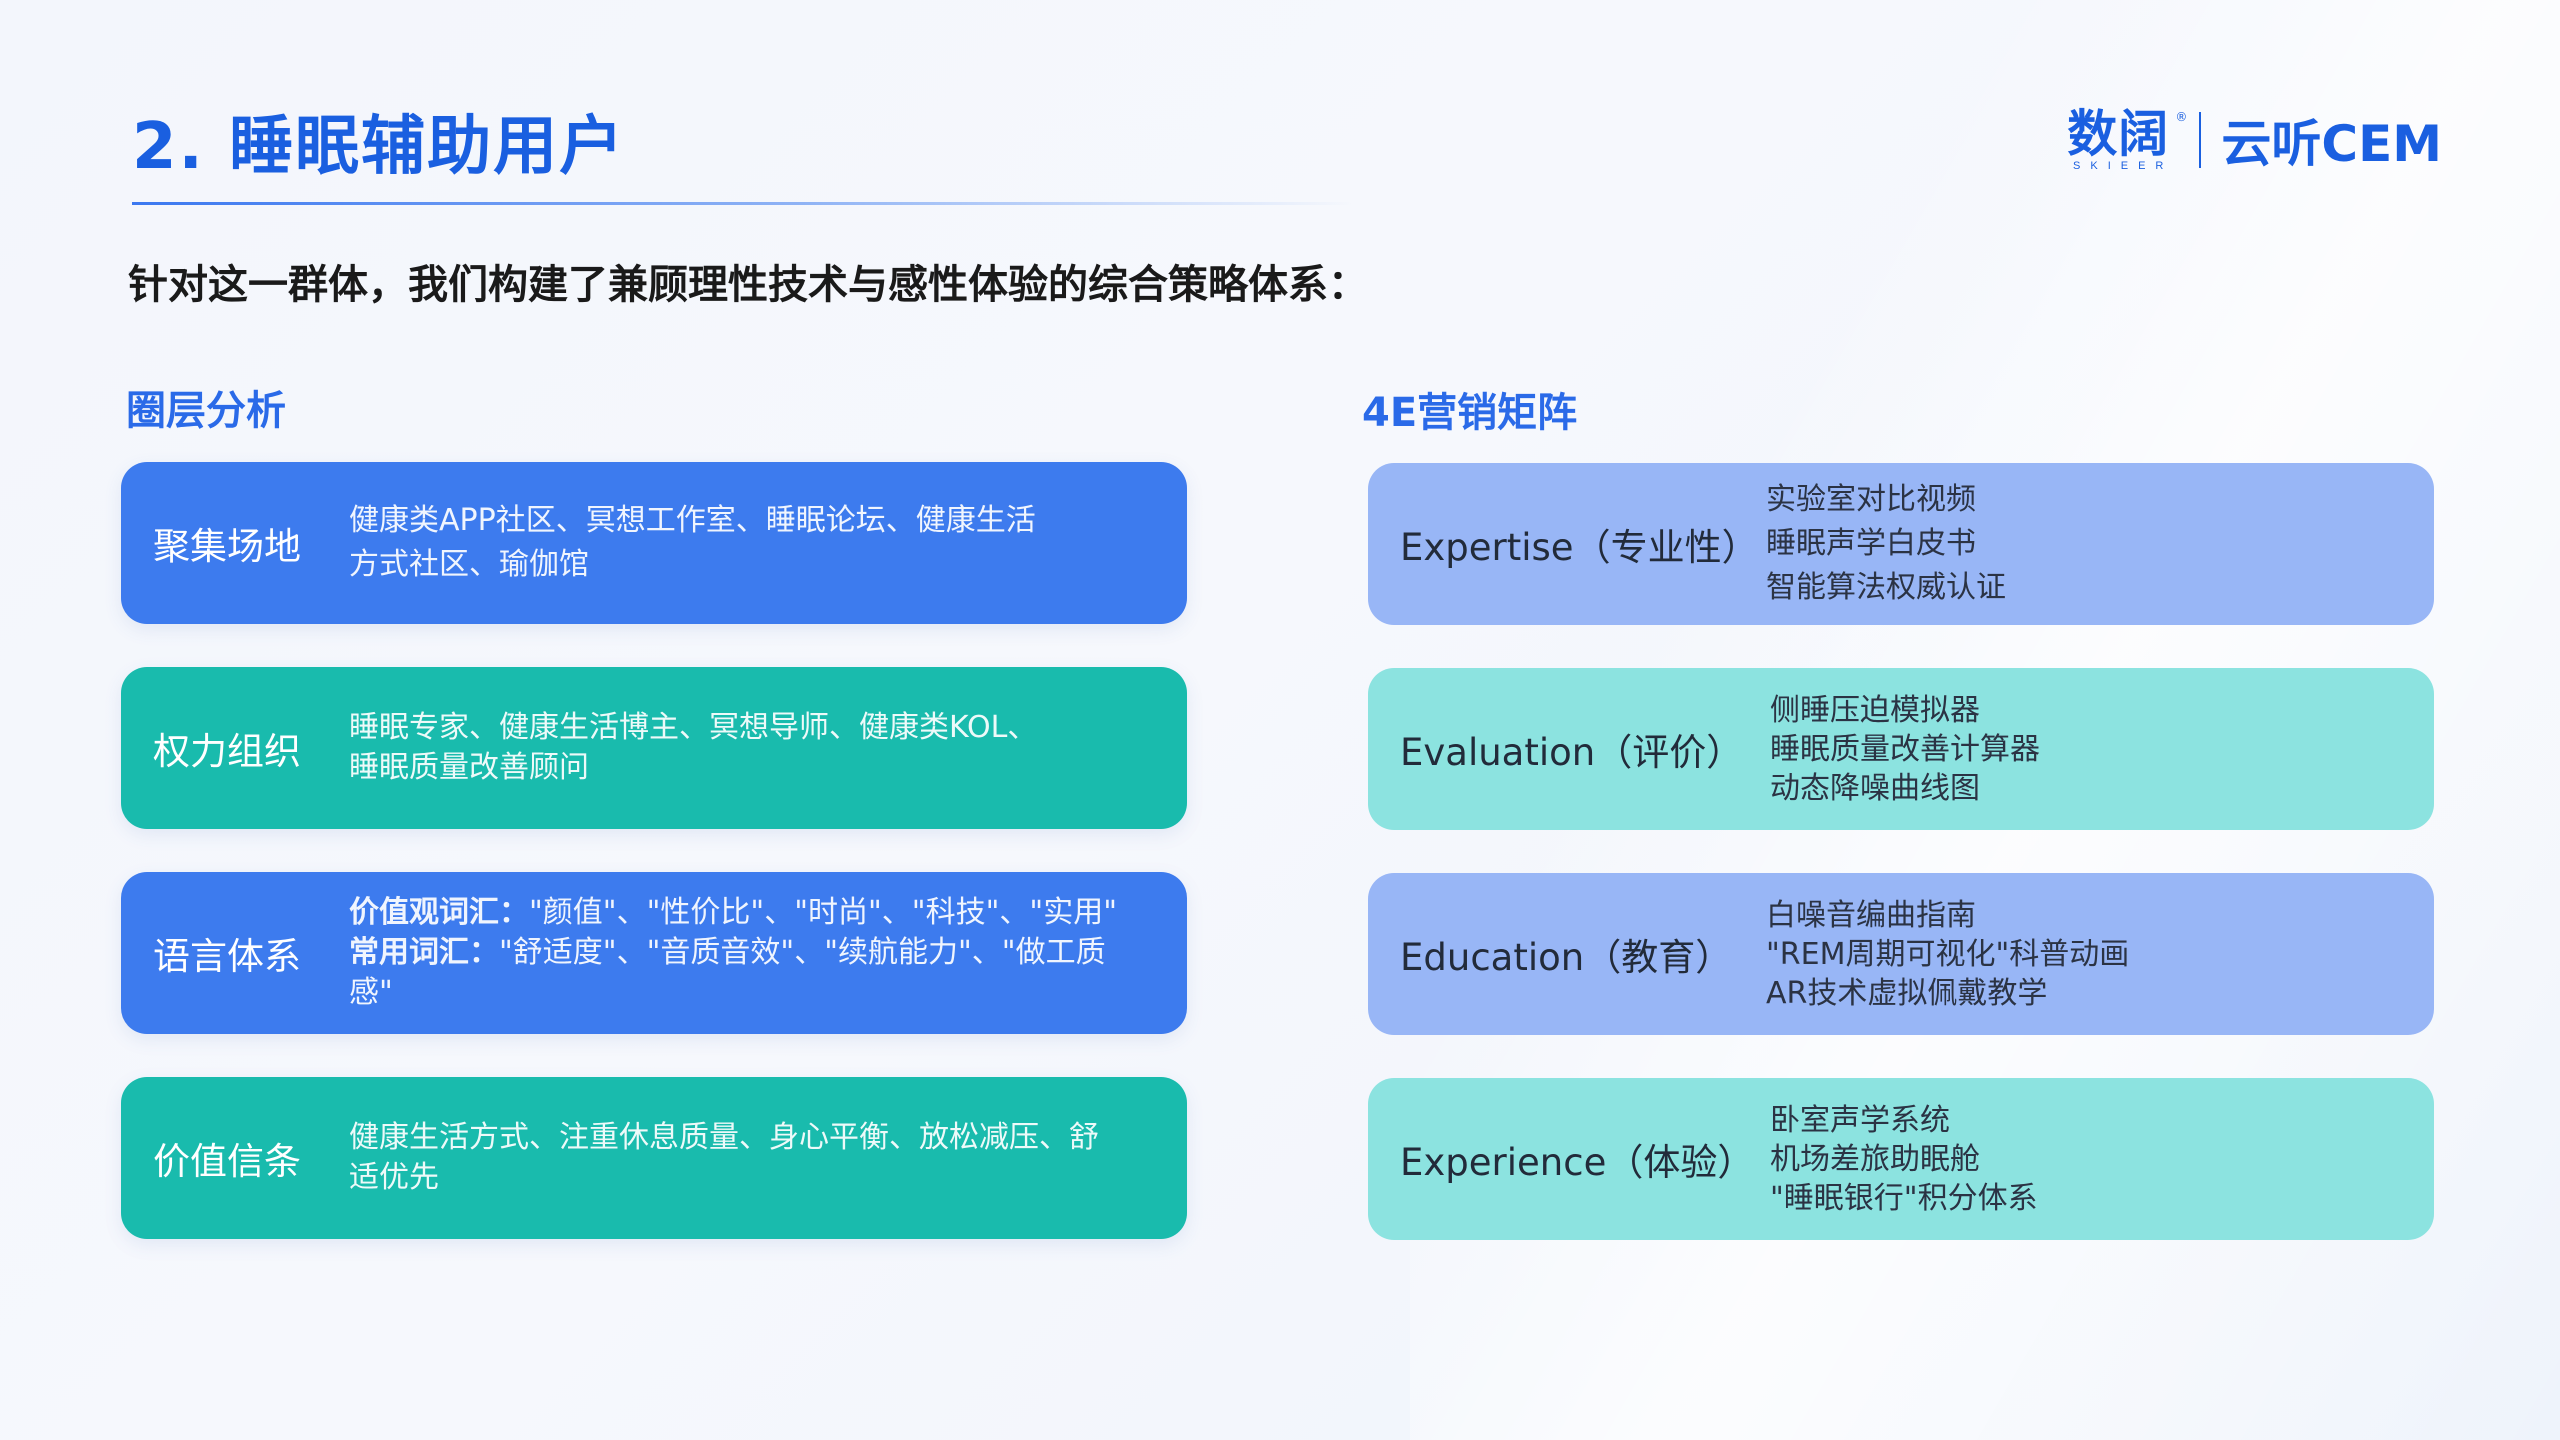 The width and height of the screenshot is (2560, 1440). What do you see at coordinates (742, 203) in the screenshot?
I see `title-underline` at bounding box center [742, 203].